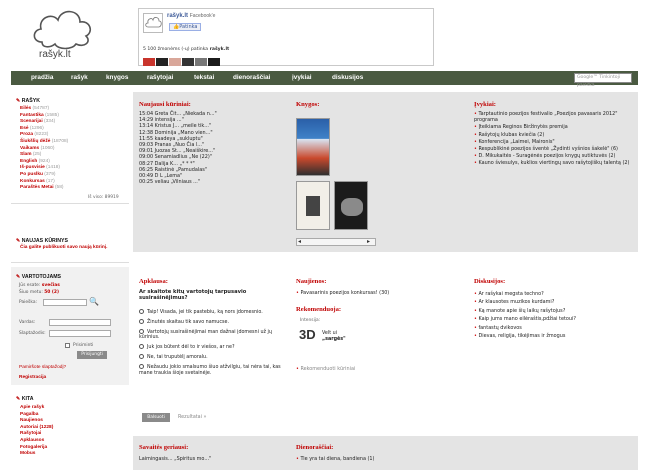  I want to click on divider, so click(70, 262).